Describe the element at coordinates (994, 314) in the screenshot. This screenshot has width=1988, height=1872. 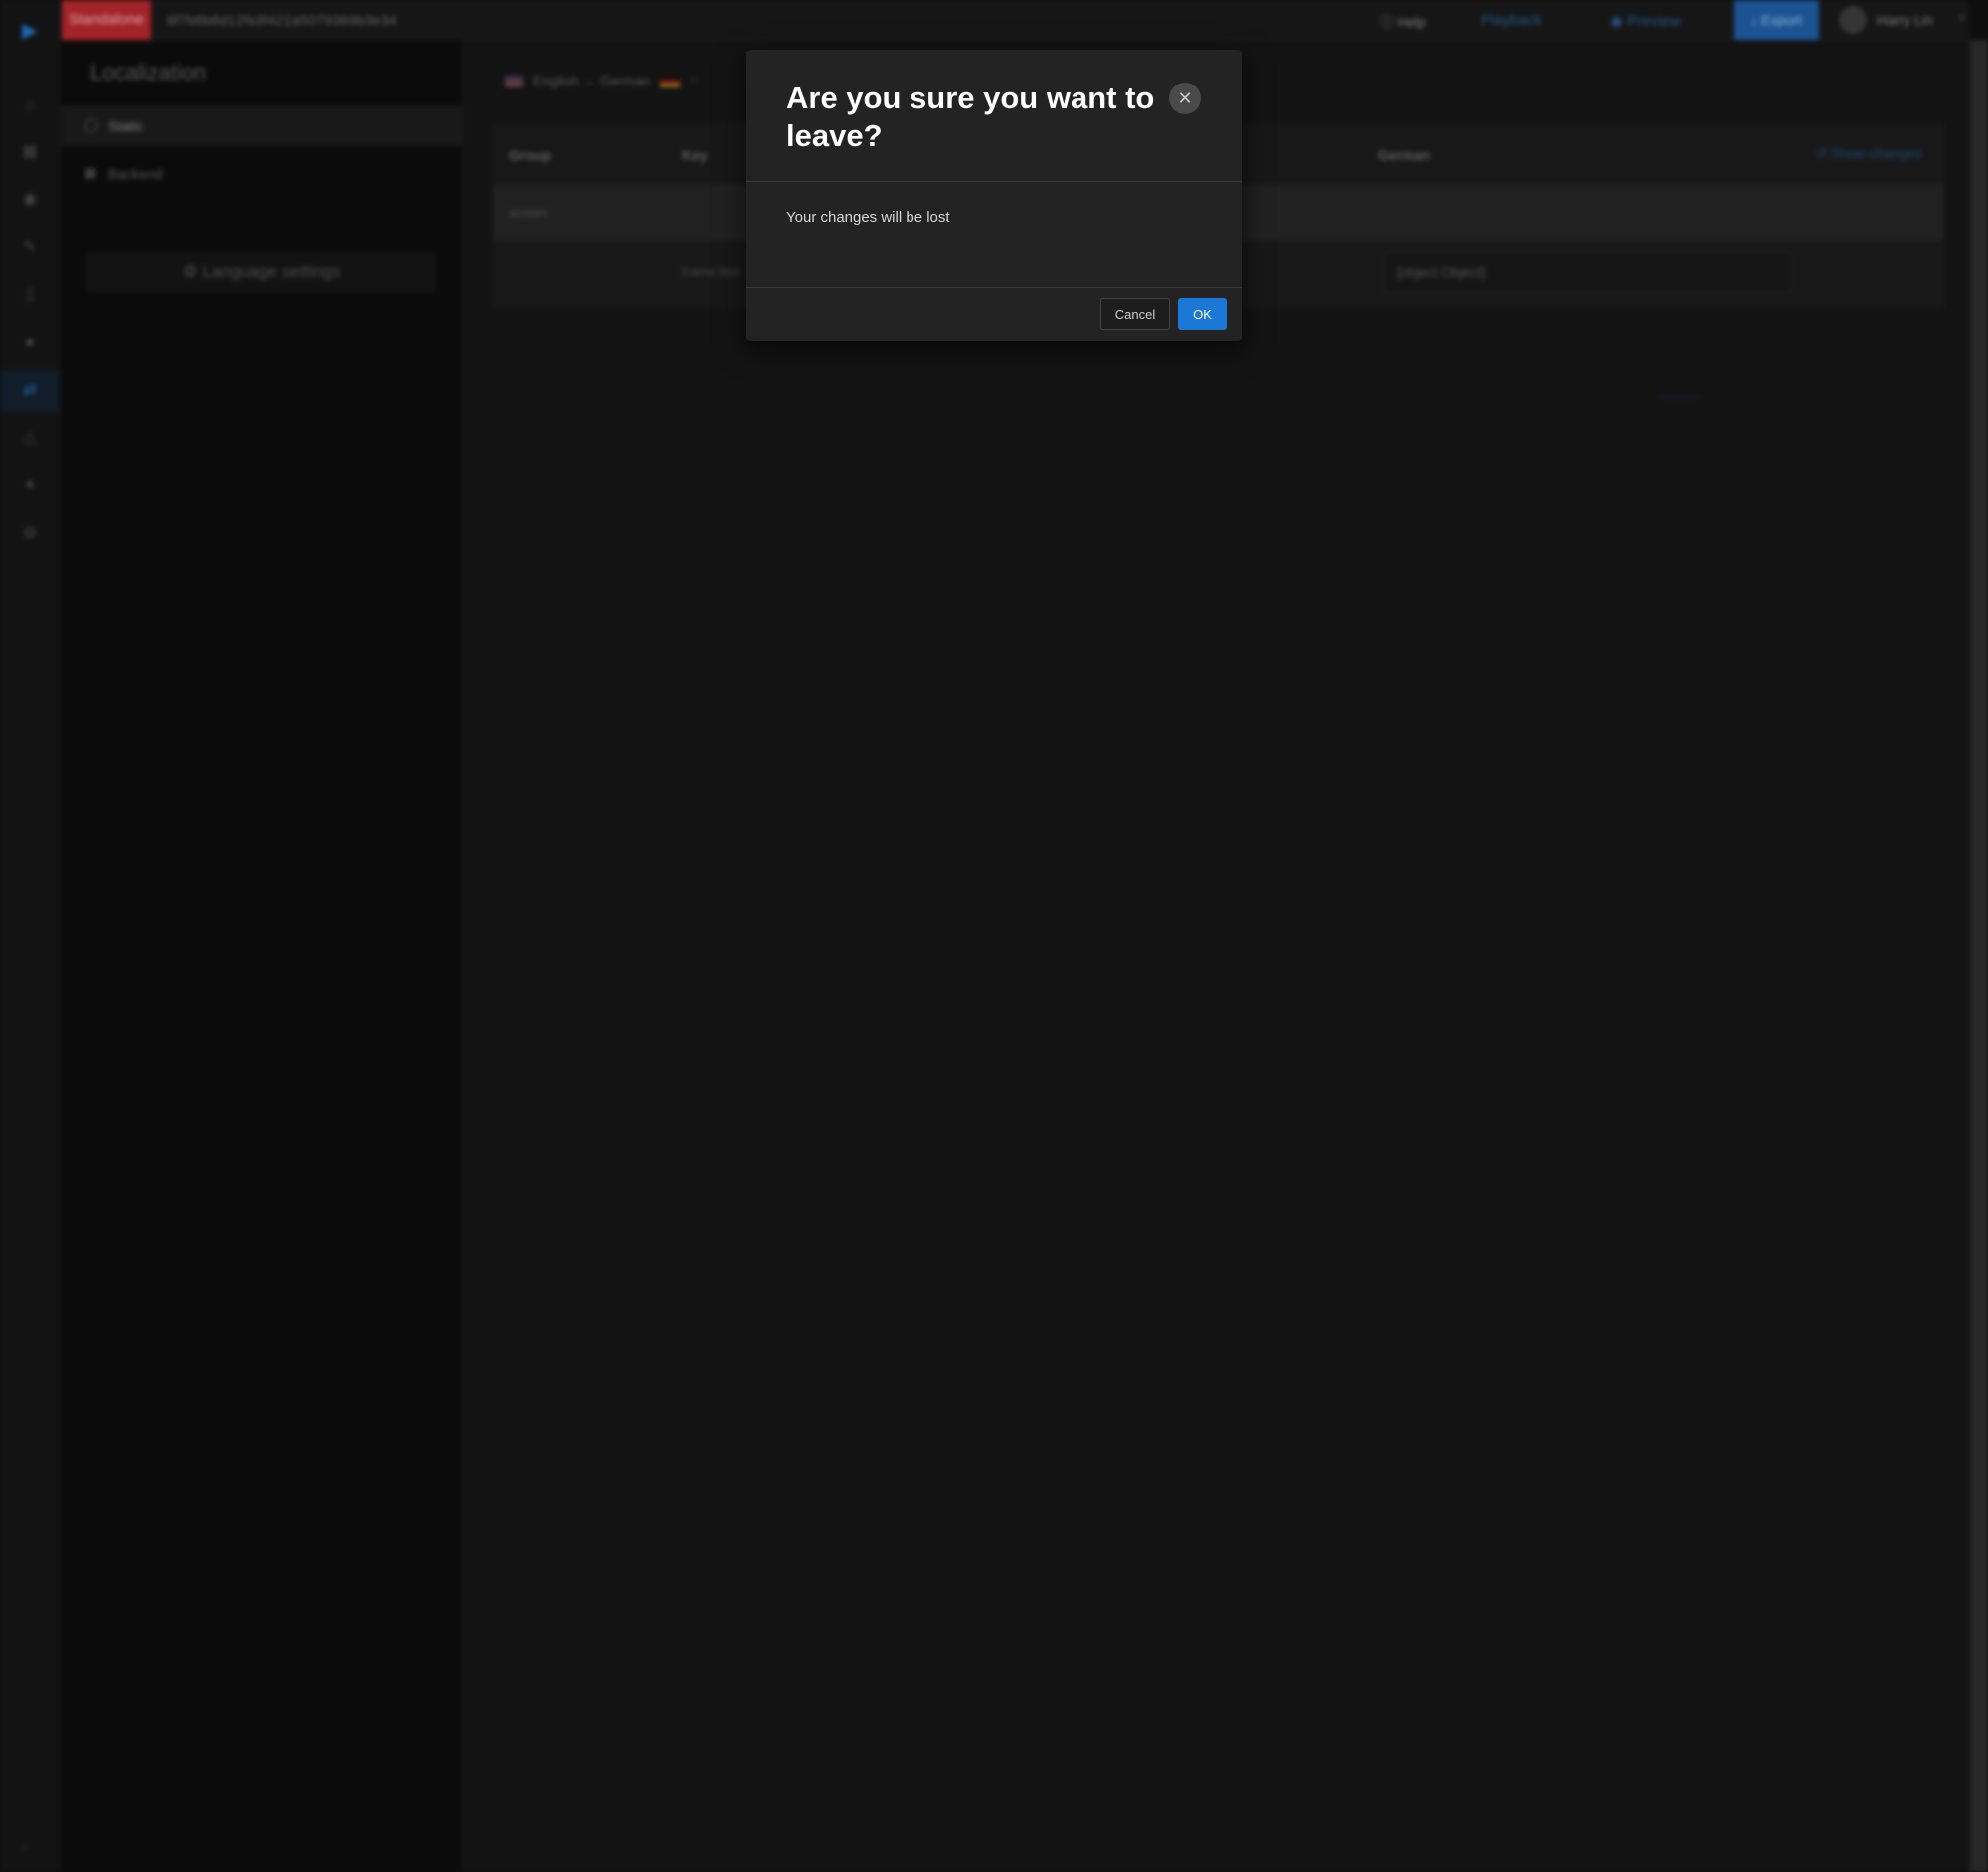
I see `dialog-footer: Cancel OK` at that location.